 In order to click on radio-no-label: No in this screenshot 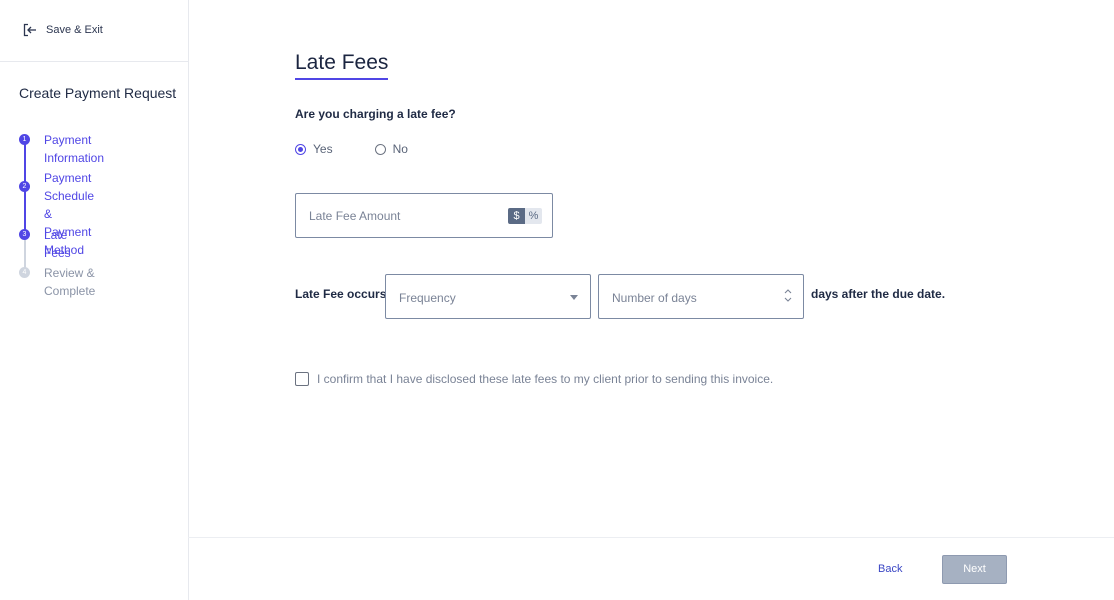, I will do `click(400, 149)`.